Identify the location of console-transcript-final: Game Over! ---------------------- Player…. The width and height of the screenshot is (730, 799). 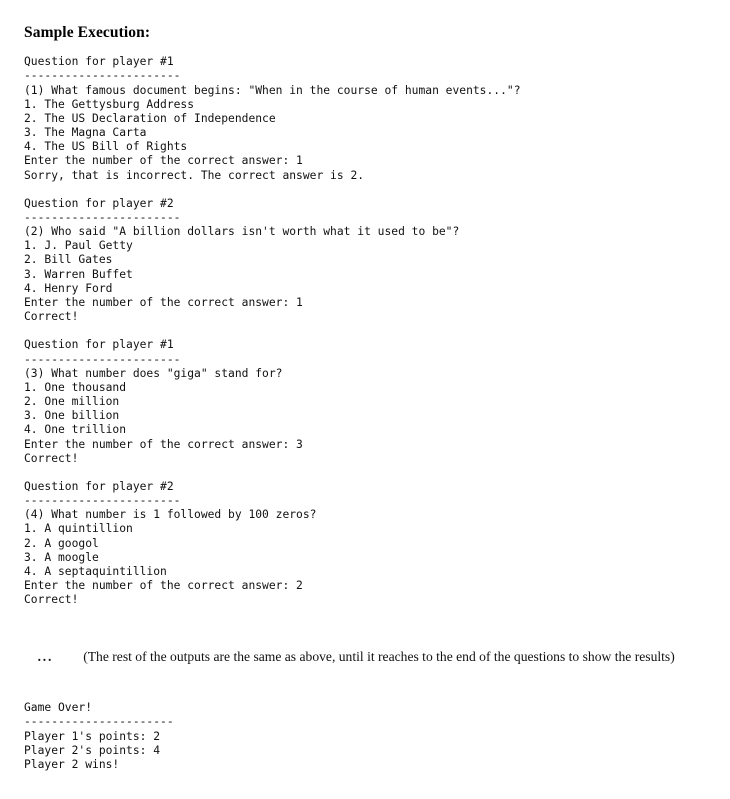
(99, 736).